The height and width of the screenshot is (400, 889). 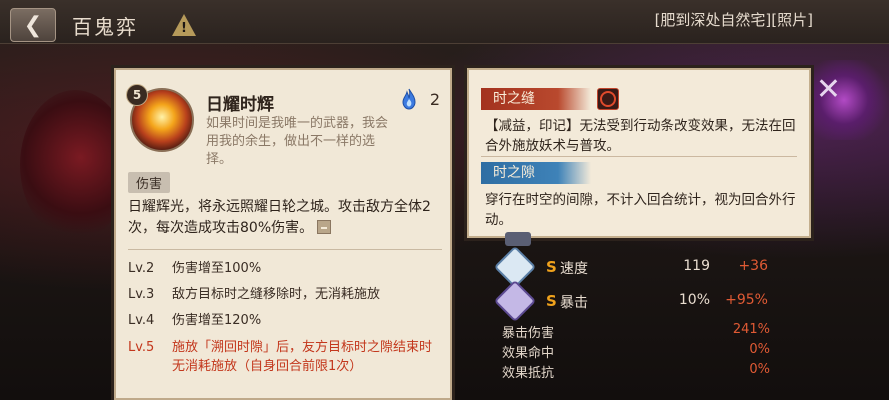 What do you see at coordinates (184, 25) in the screenshot?
I see `warning-icon: !` at bounding box center [184, 25].